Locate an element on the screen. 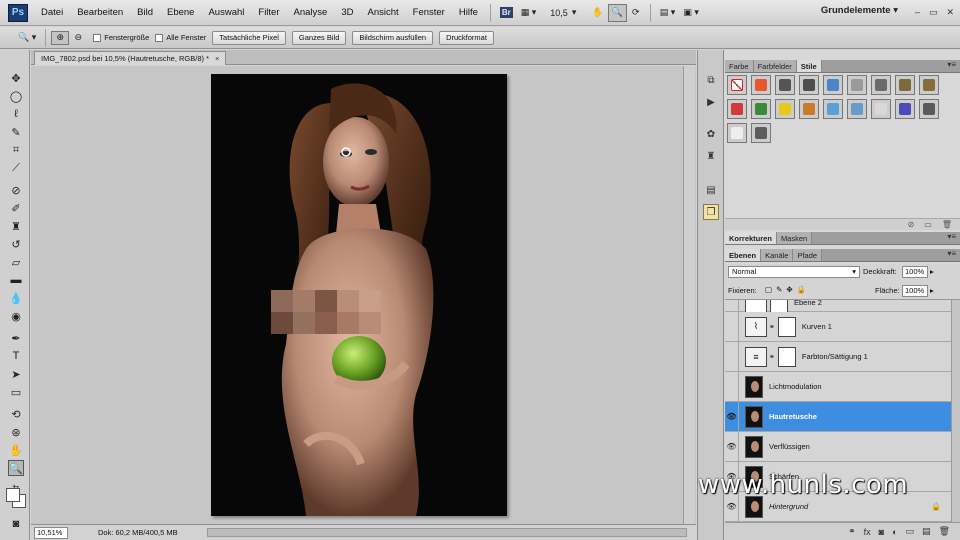  zoom-field: 10,51% is located at coordinates (51, 532).